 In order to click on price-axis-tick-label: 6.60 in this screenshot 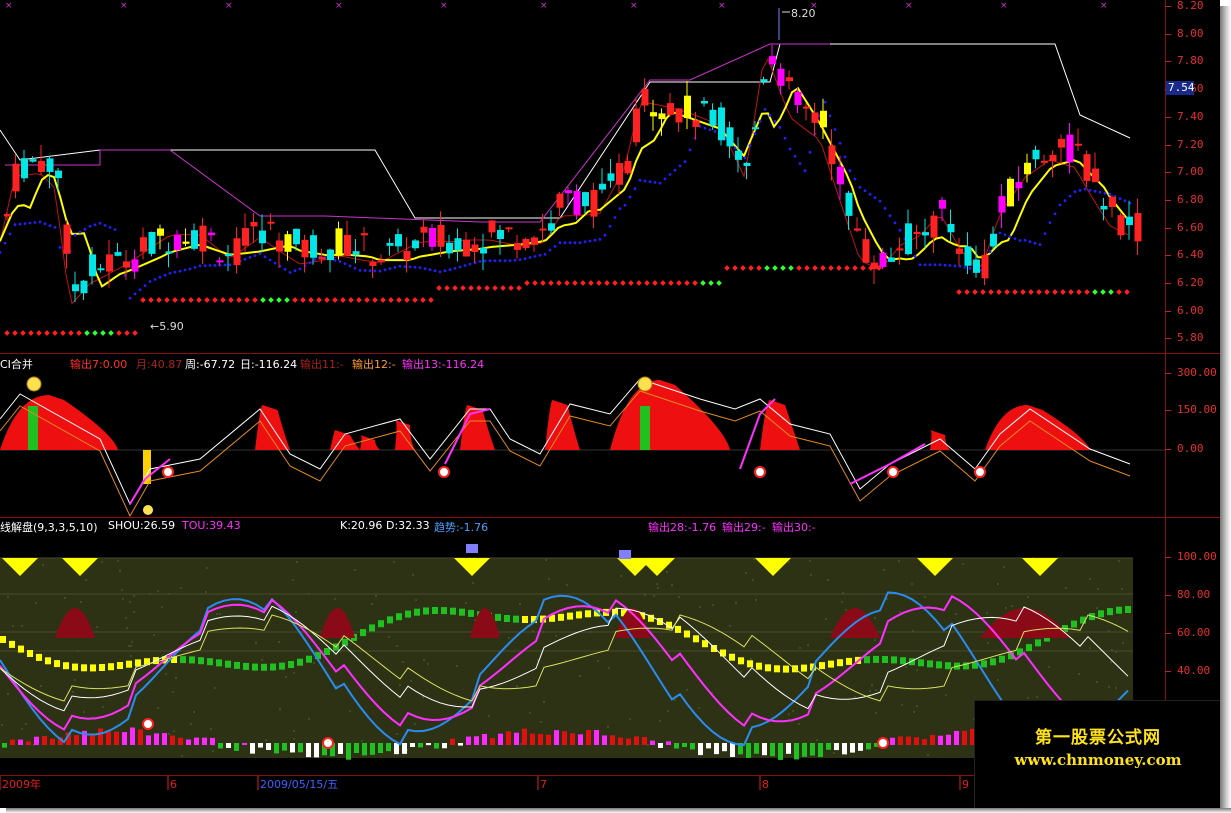, I will do `click(1190, 227)`.